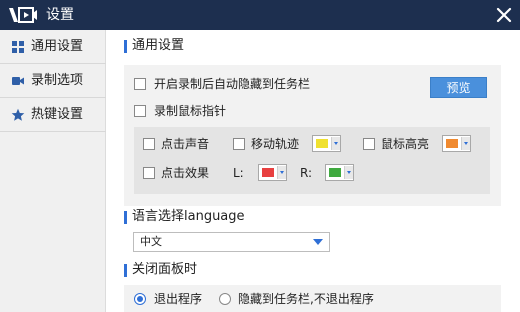  What do you see at coordinates (238, 173) in the screenshot?
I see `left-click-label: L:` at bounding box center [238, 173].